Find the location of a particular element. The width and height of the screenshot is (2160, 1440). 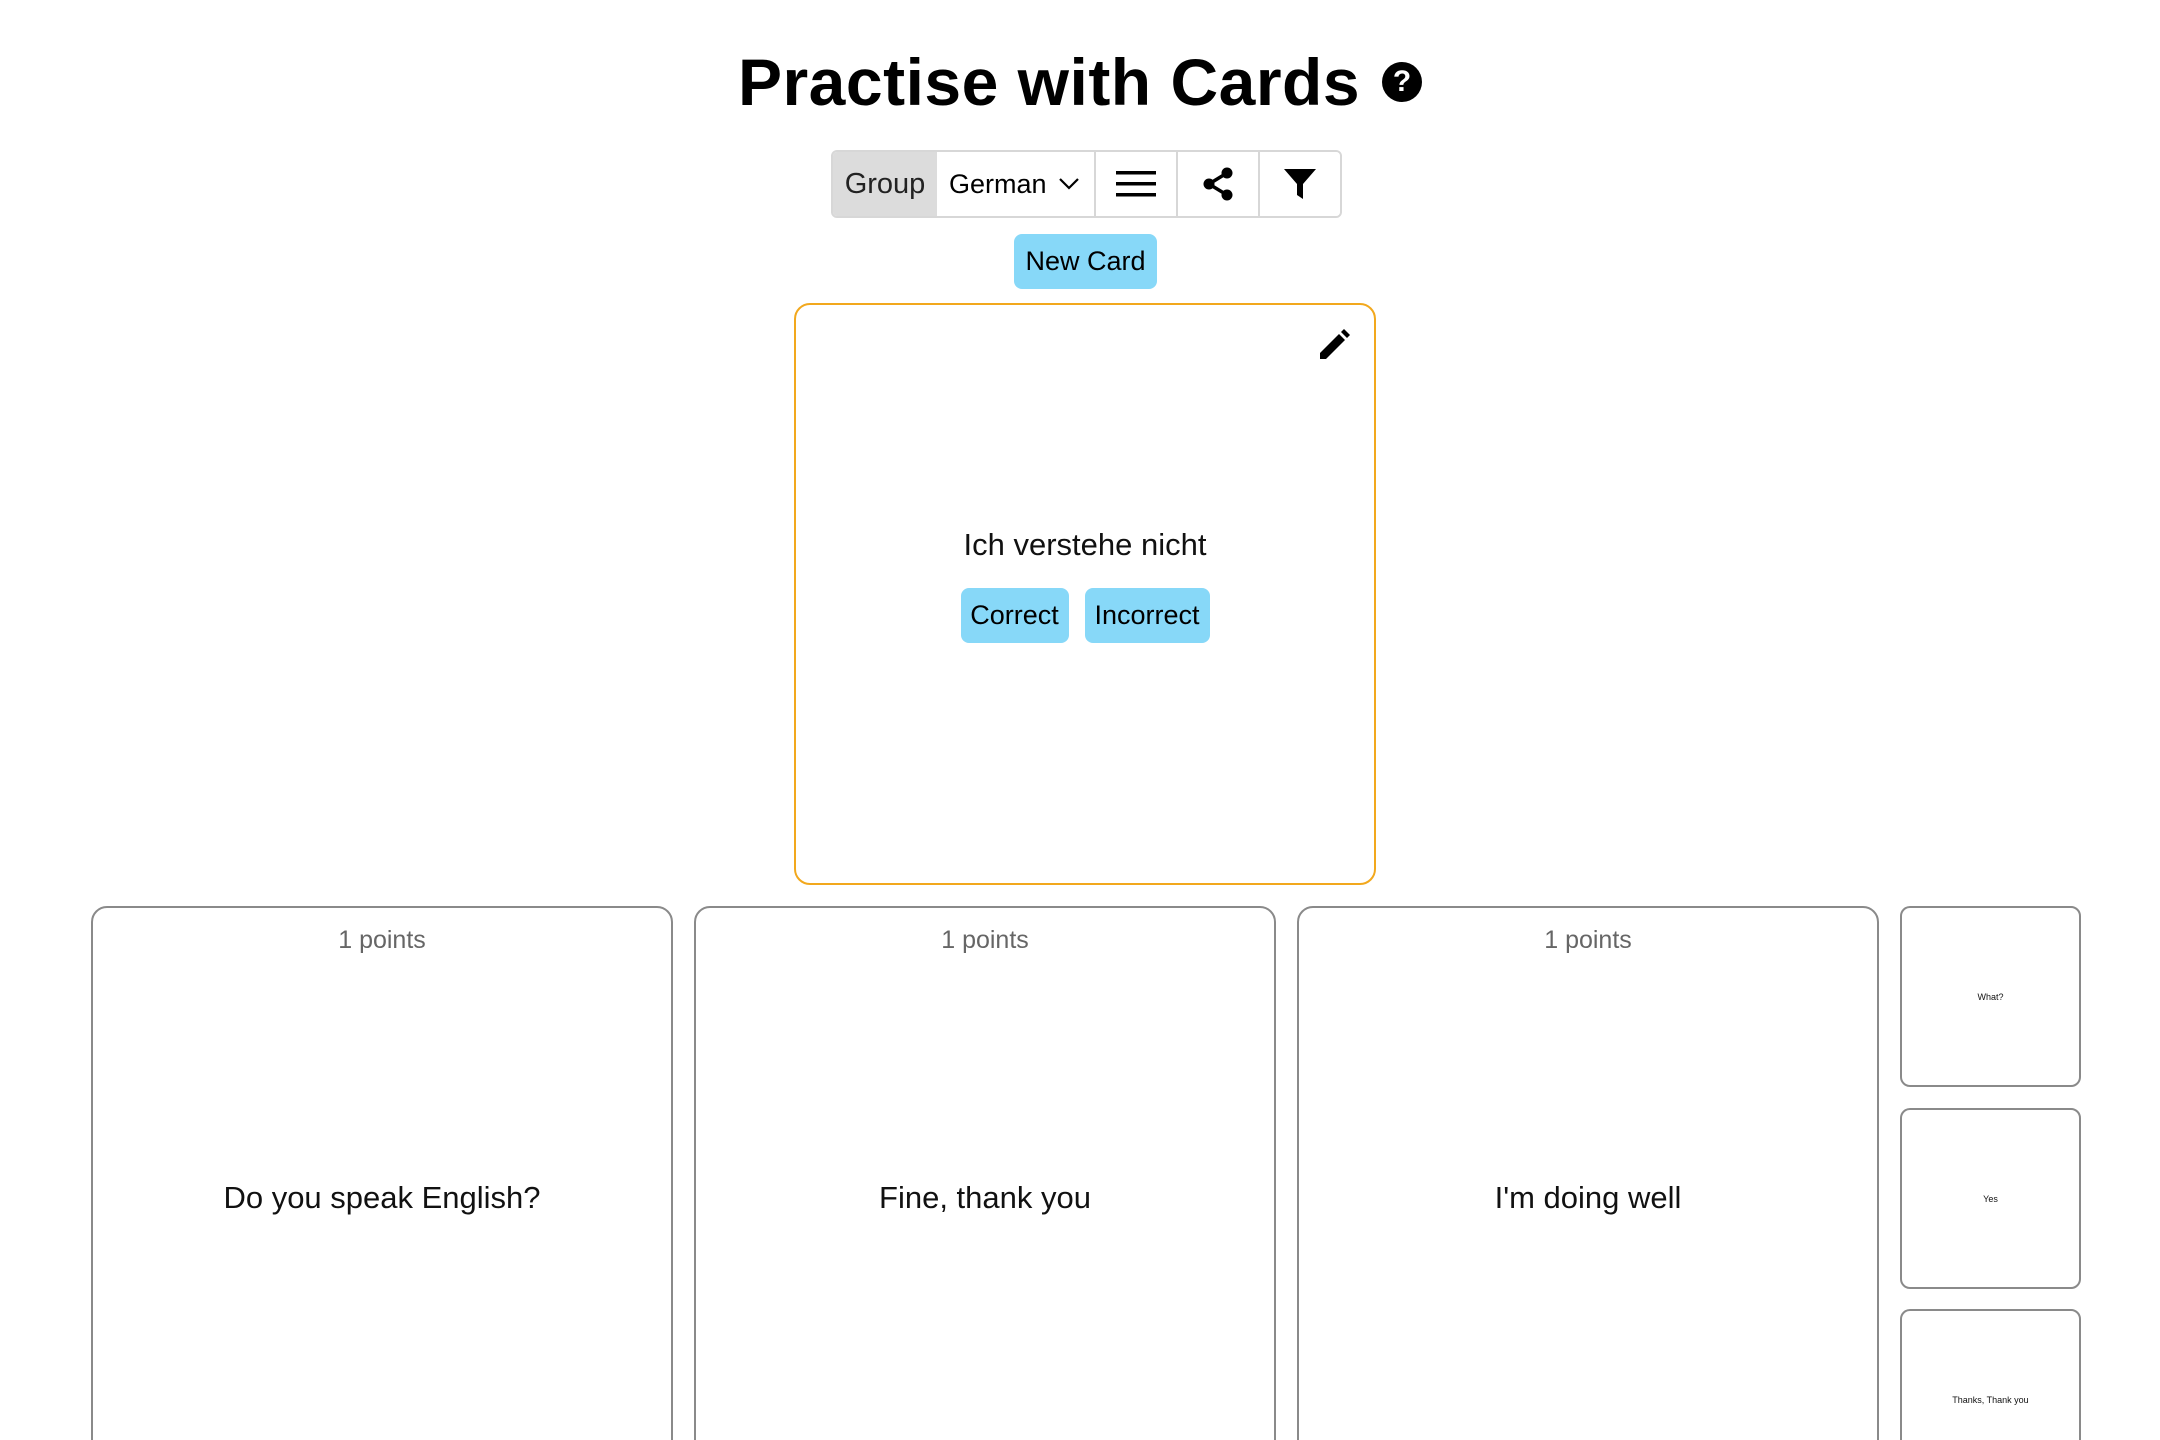

filter-button is located at coordinates (1300, 184).